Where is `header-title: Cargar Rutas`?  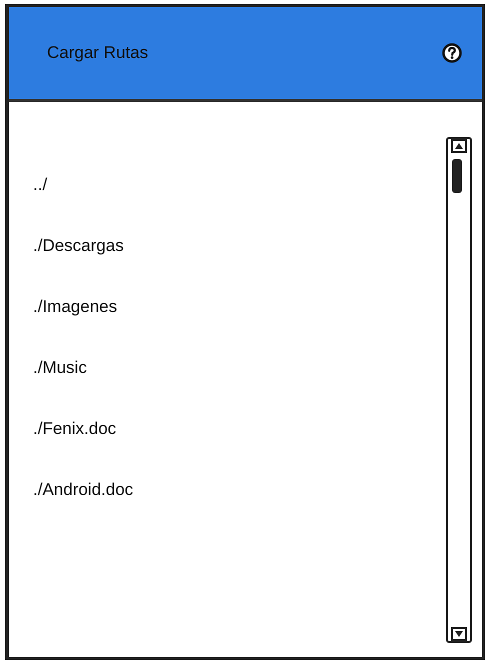
header-title: Cargar Rutas is located at coordinates (97, 53).